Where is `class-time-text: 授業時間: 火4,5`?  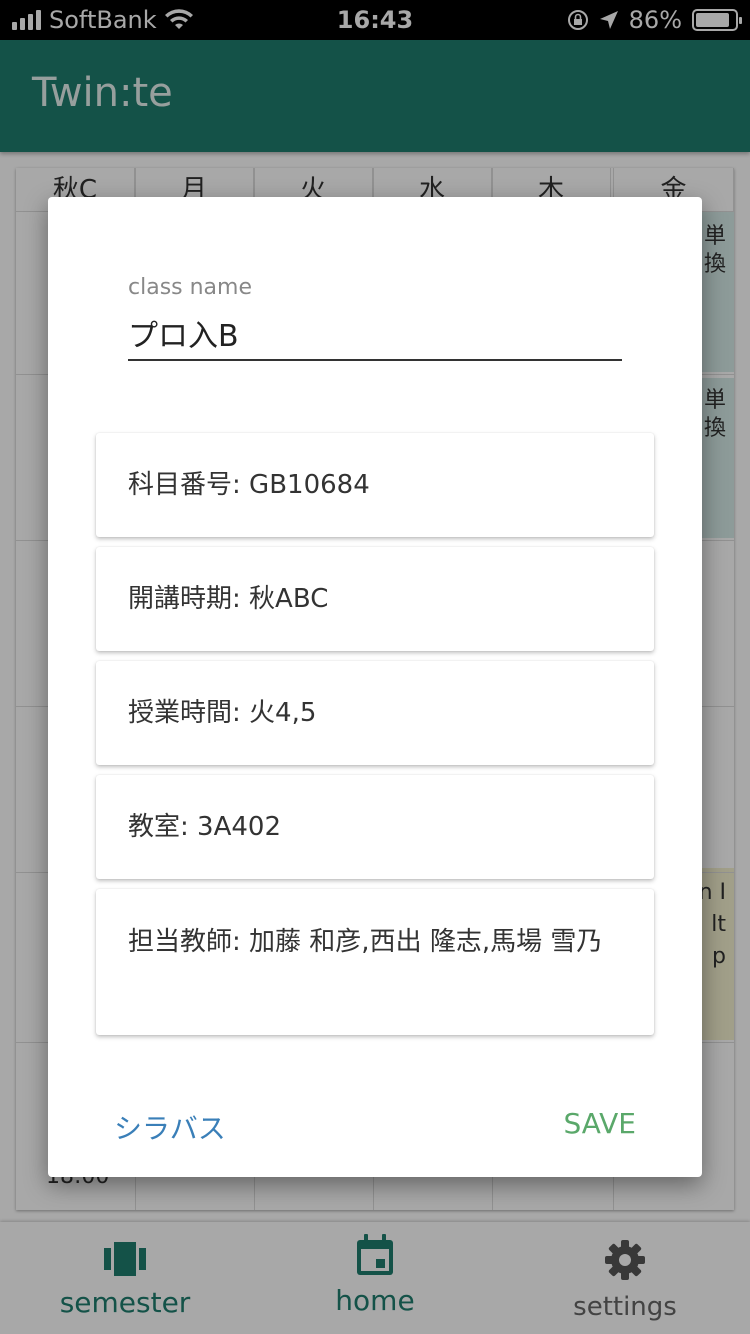
class-time-text: 授業時間: 火4,5 is located at coordinates (222, 713).